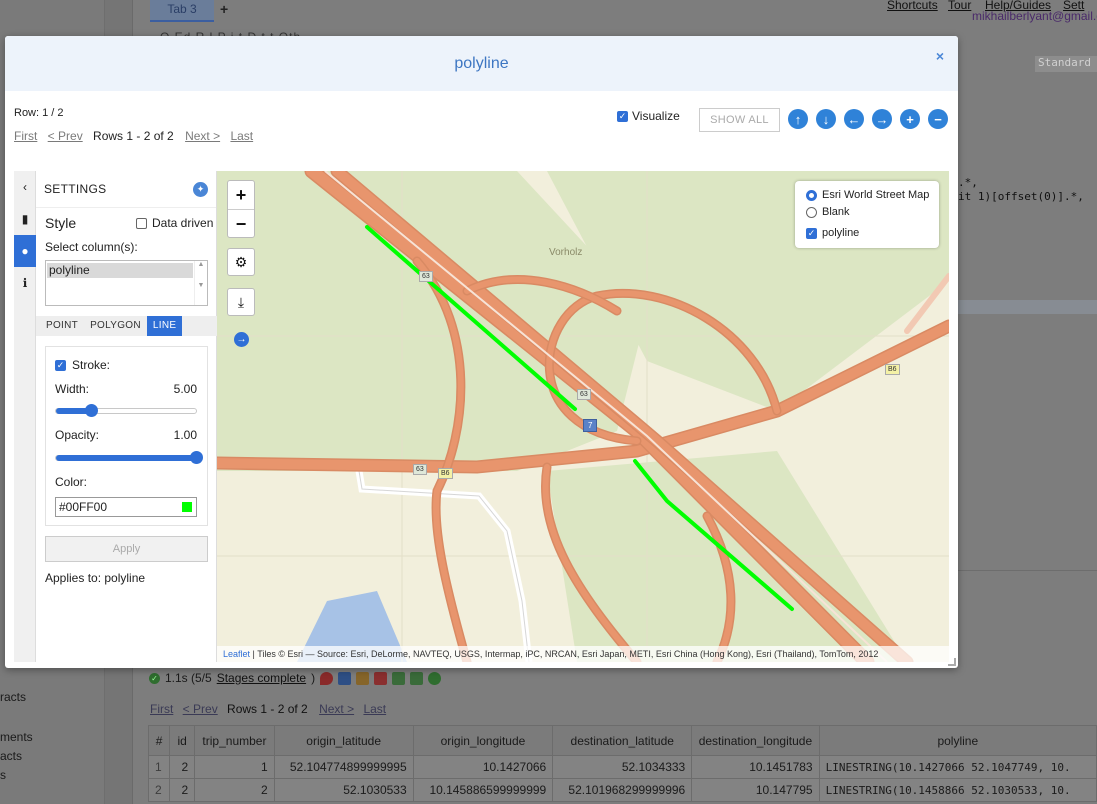 This screenshot has width=1097, height=804. Describe the element at coordinates (159, 790) in the screenshot. I see `row-index: 2` at that location.